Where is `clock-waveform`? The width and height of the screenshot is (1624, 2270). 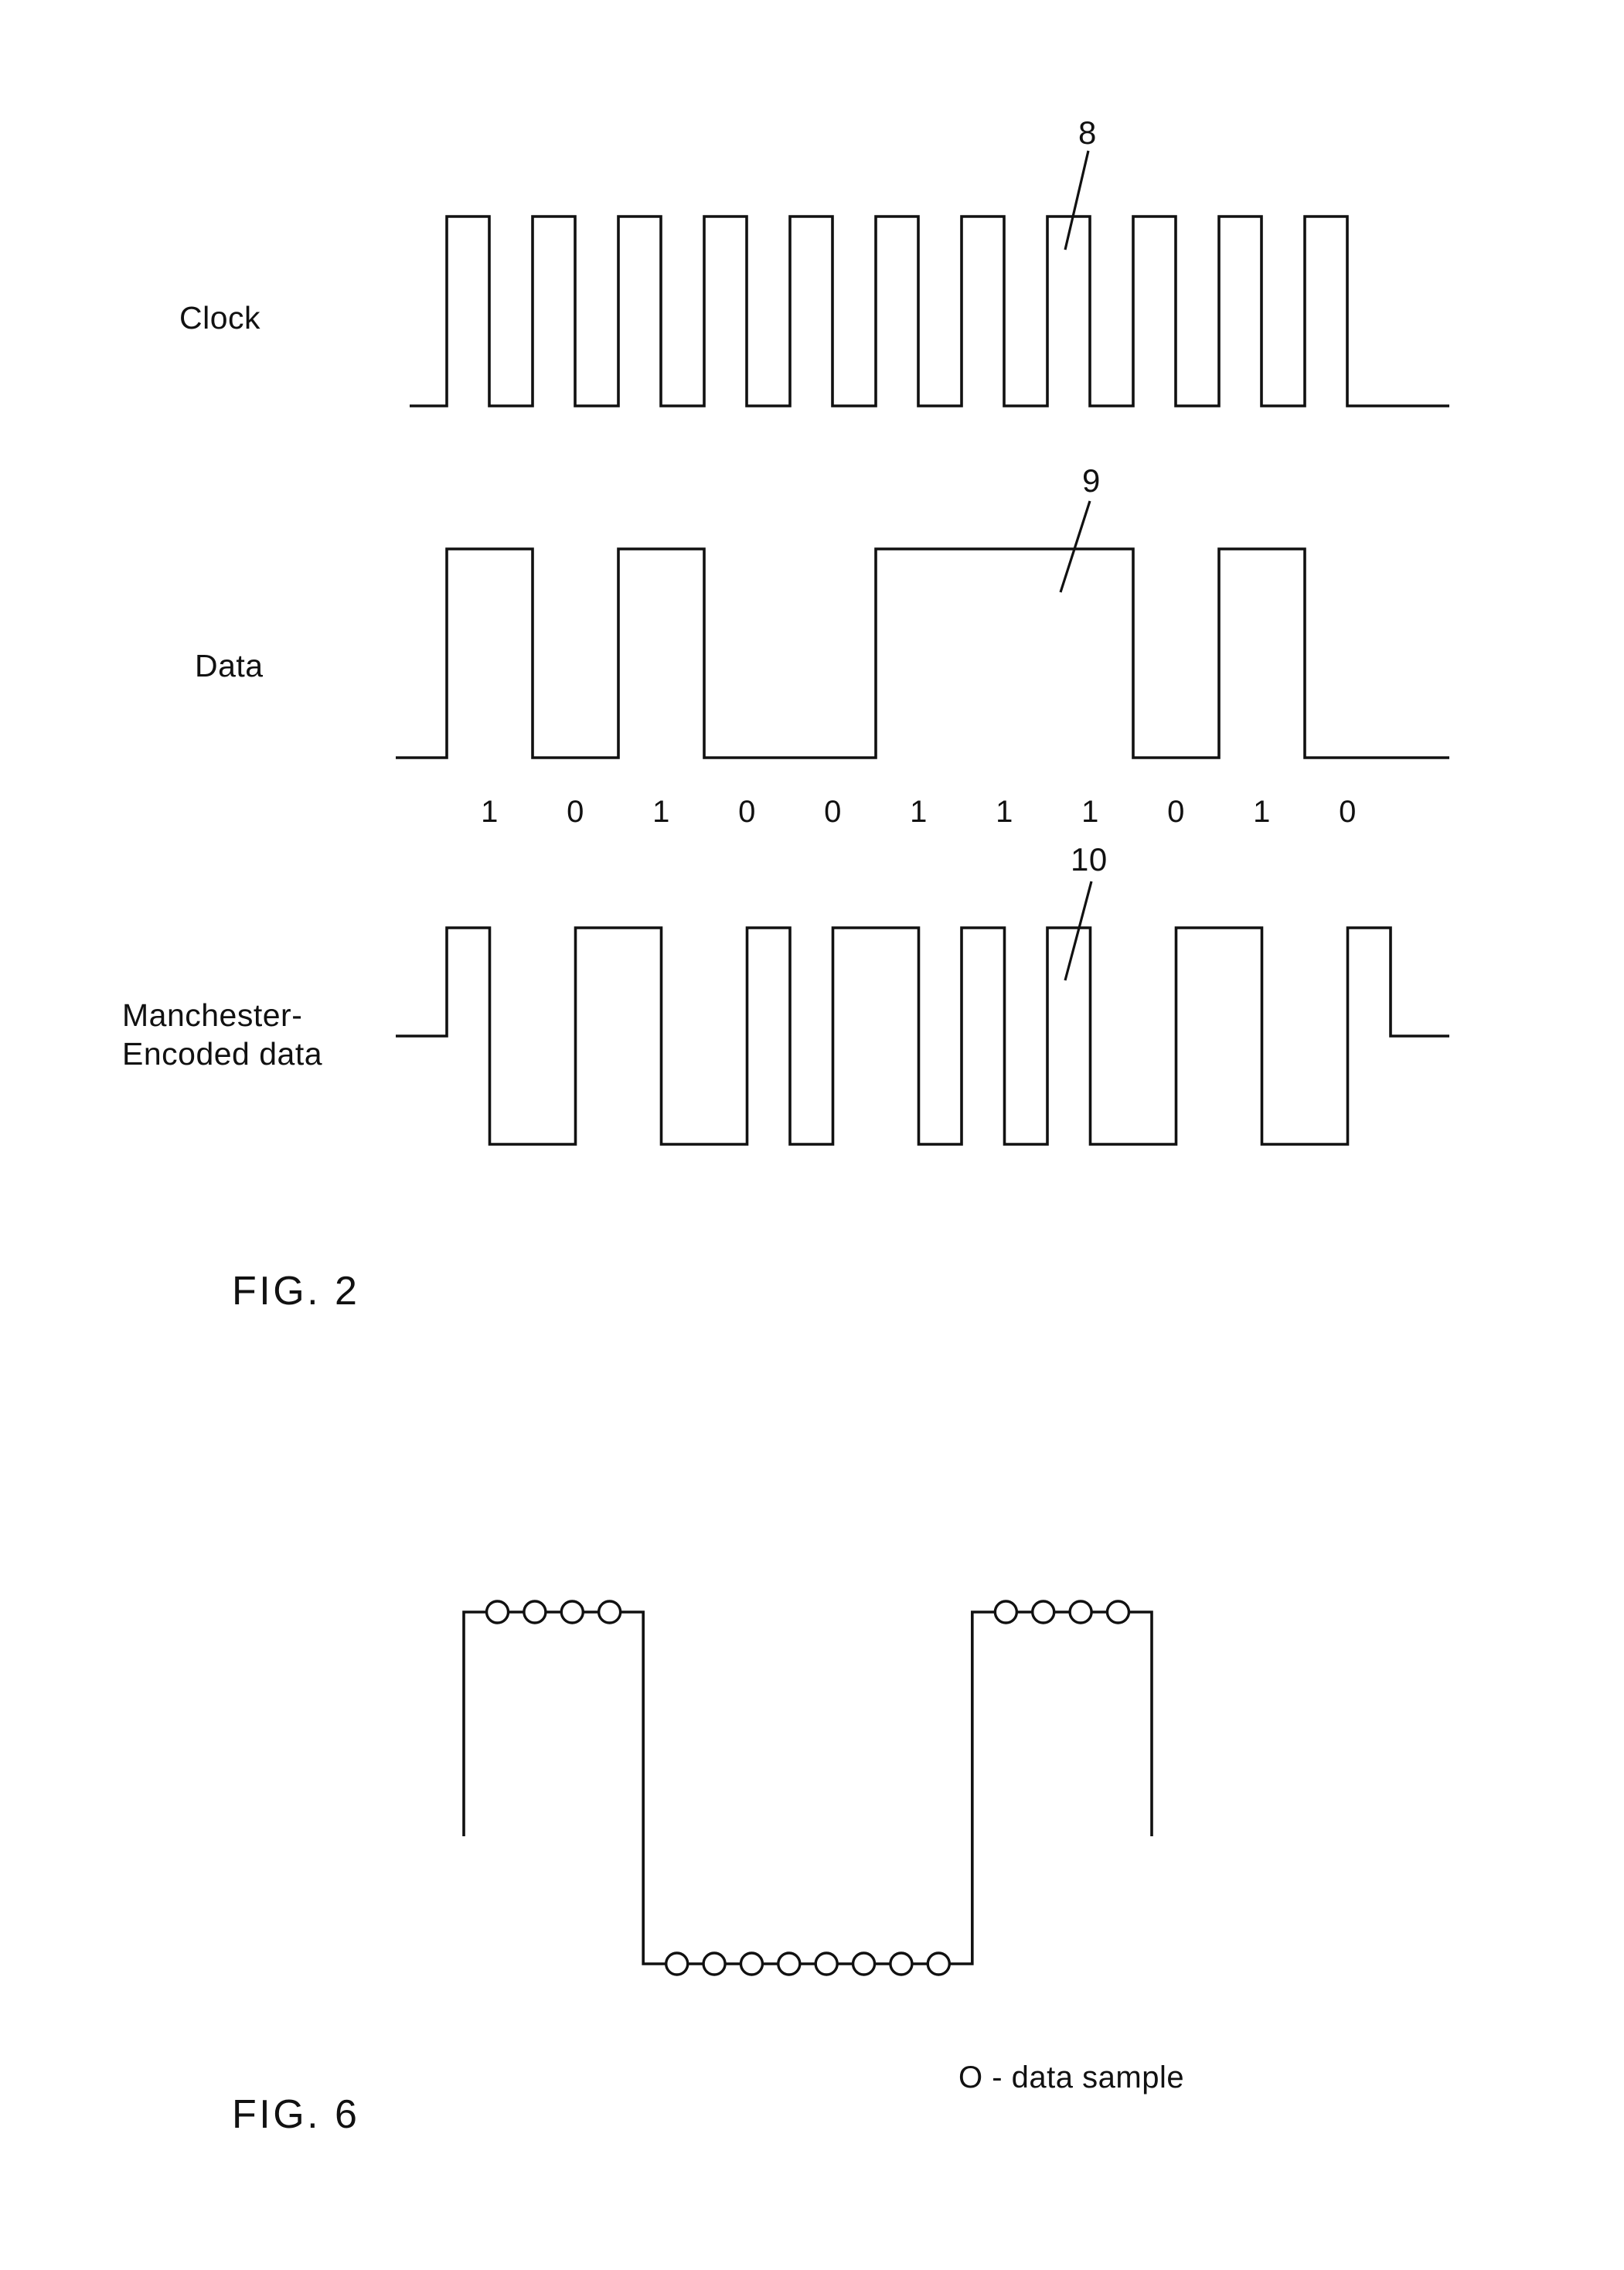
clock-waveform is located at coordinates (812, 317).